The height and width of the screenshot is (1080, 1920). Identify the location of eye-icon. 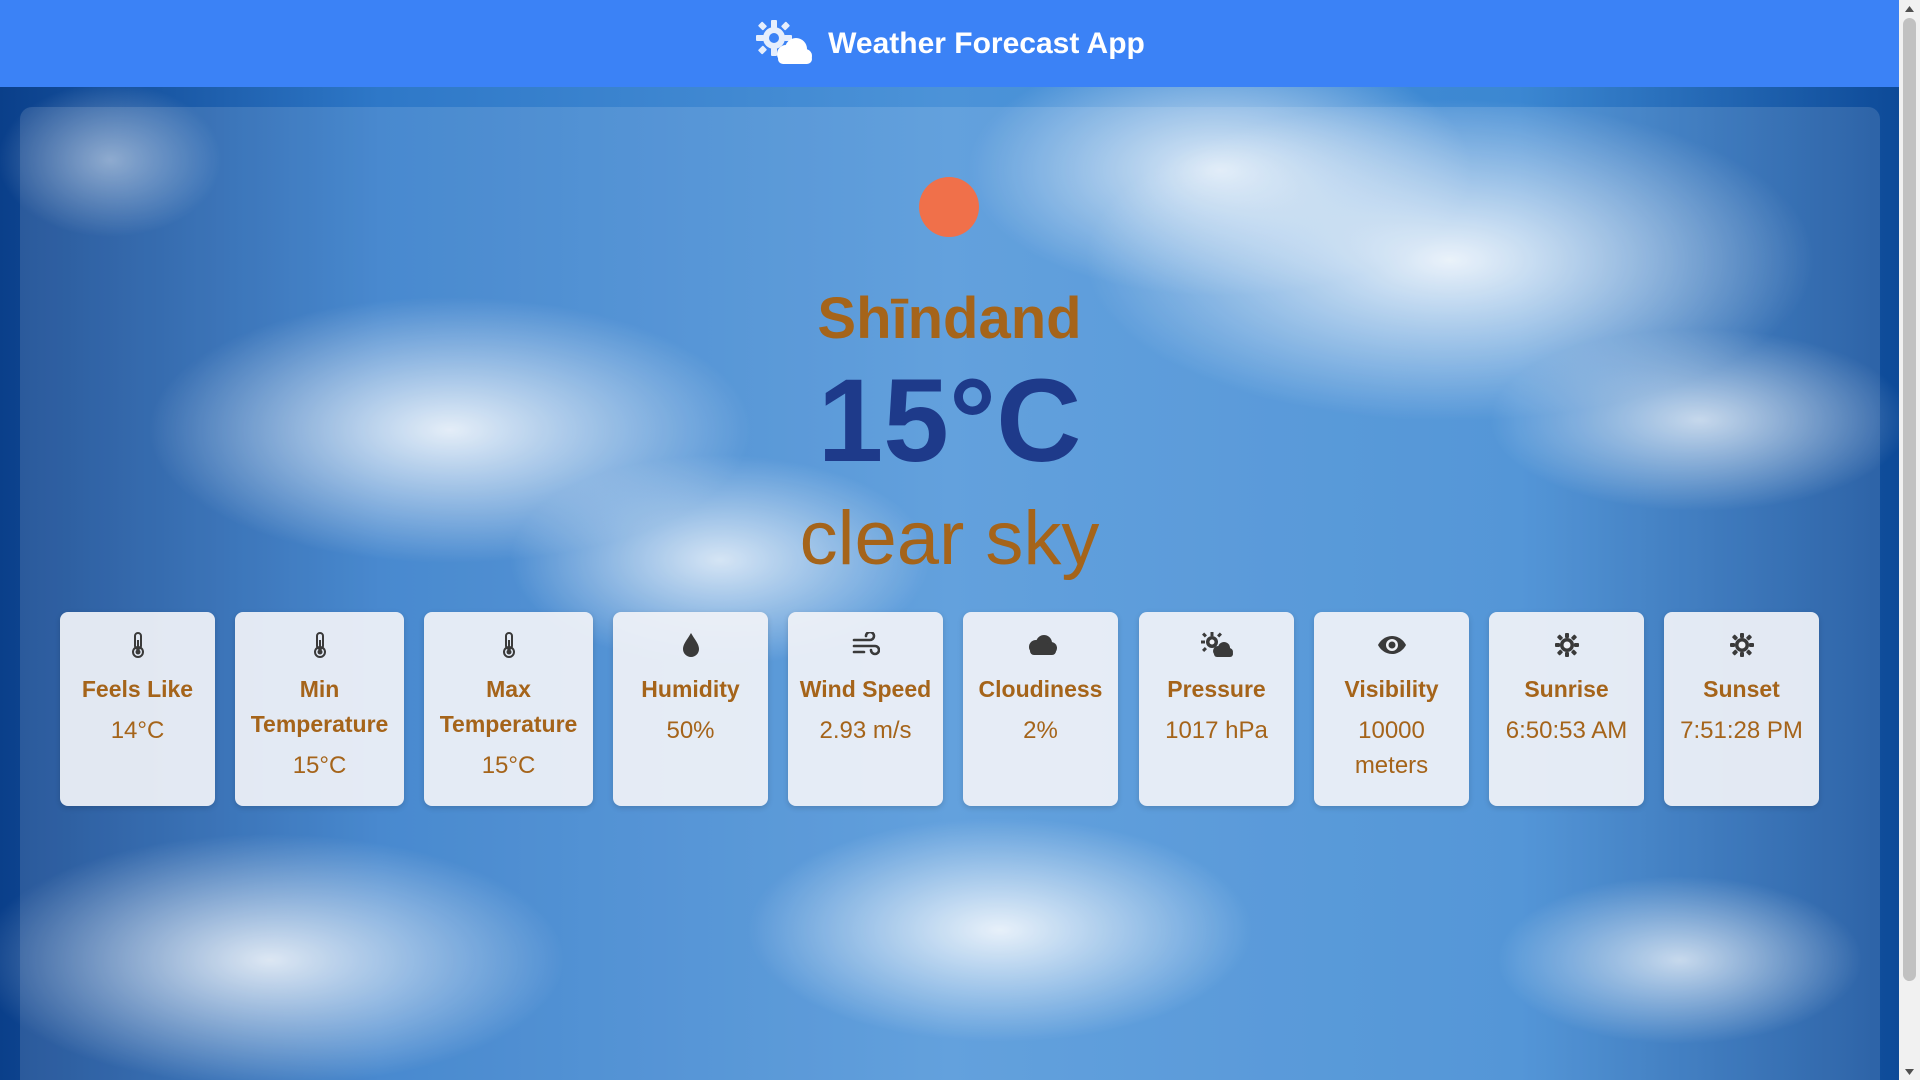
(1391, 645).